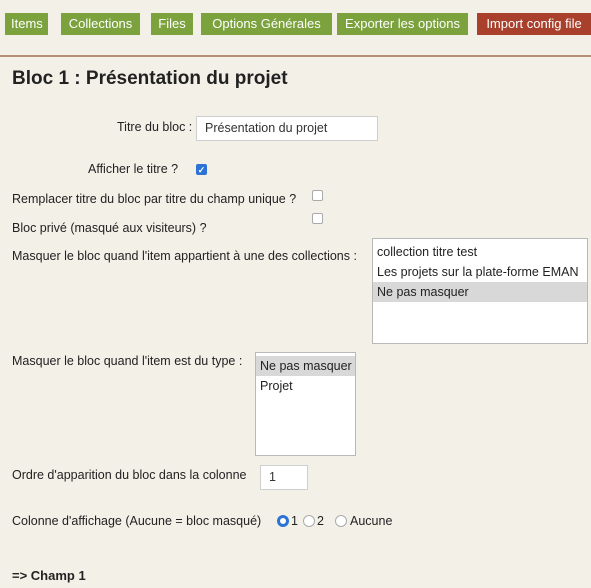 This screenshot has height=588, width=591. What do you see at coordinates (305, 366) in the screenshot?
I see `type-option-selected: Ne pas masquer` at bounding box center [305, 366].